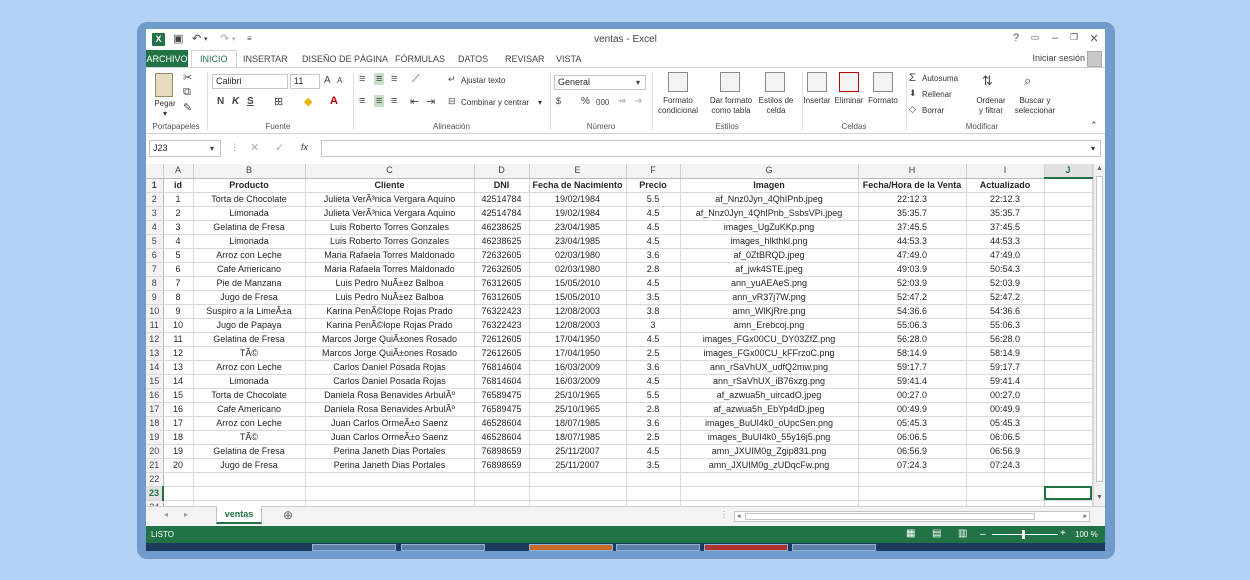 The image size is (1250, 580). I want to click on data-cell: 3, so click(653, 325).